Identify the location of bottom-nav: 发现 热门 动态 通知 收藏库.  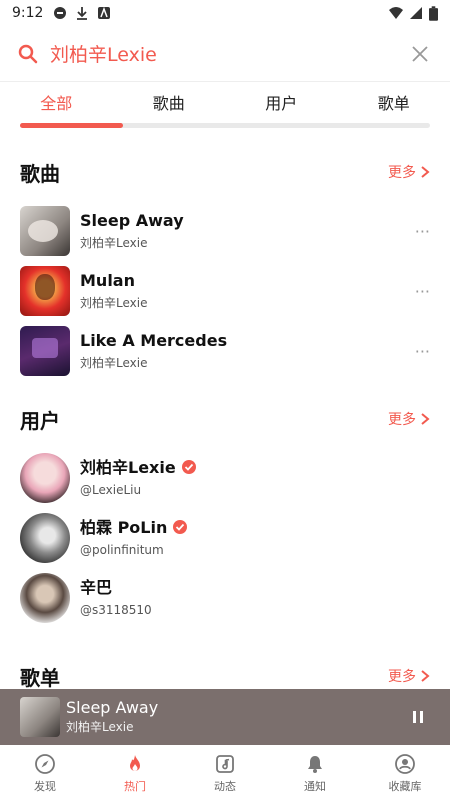
(225, 773).